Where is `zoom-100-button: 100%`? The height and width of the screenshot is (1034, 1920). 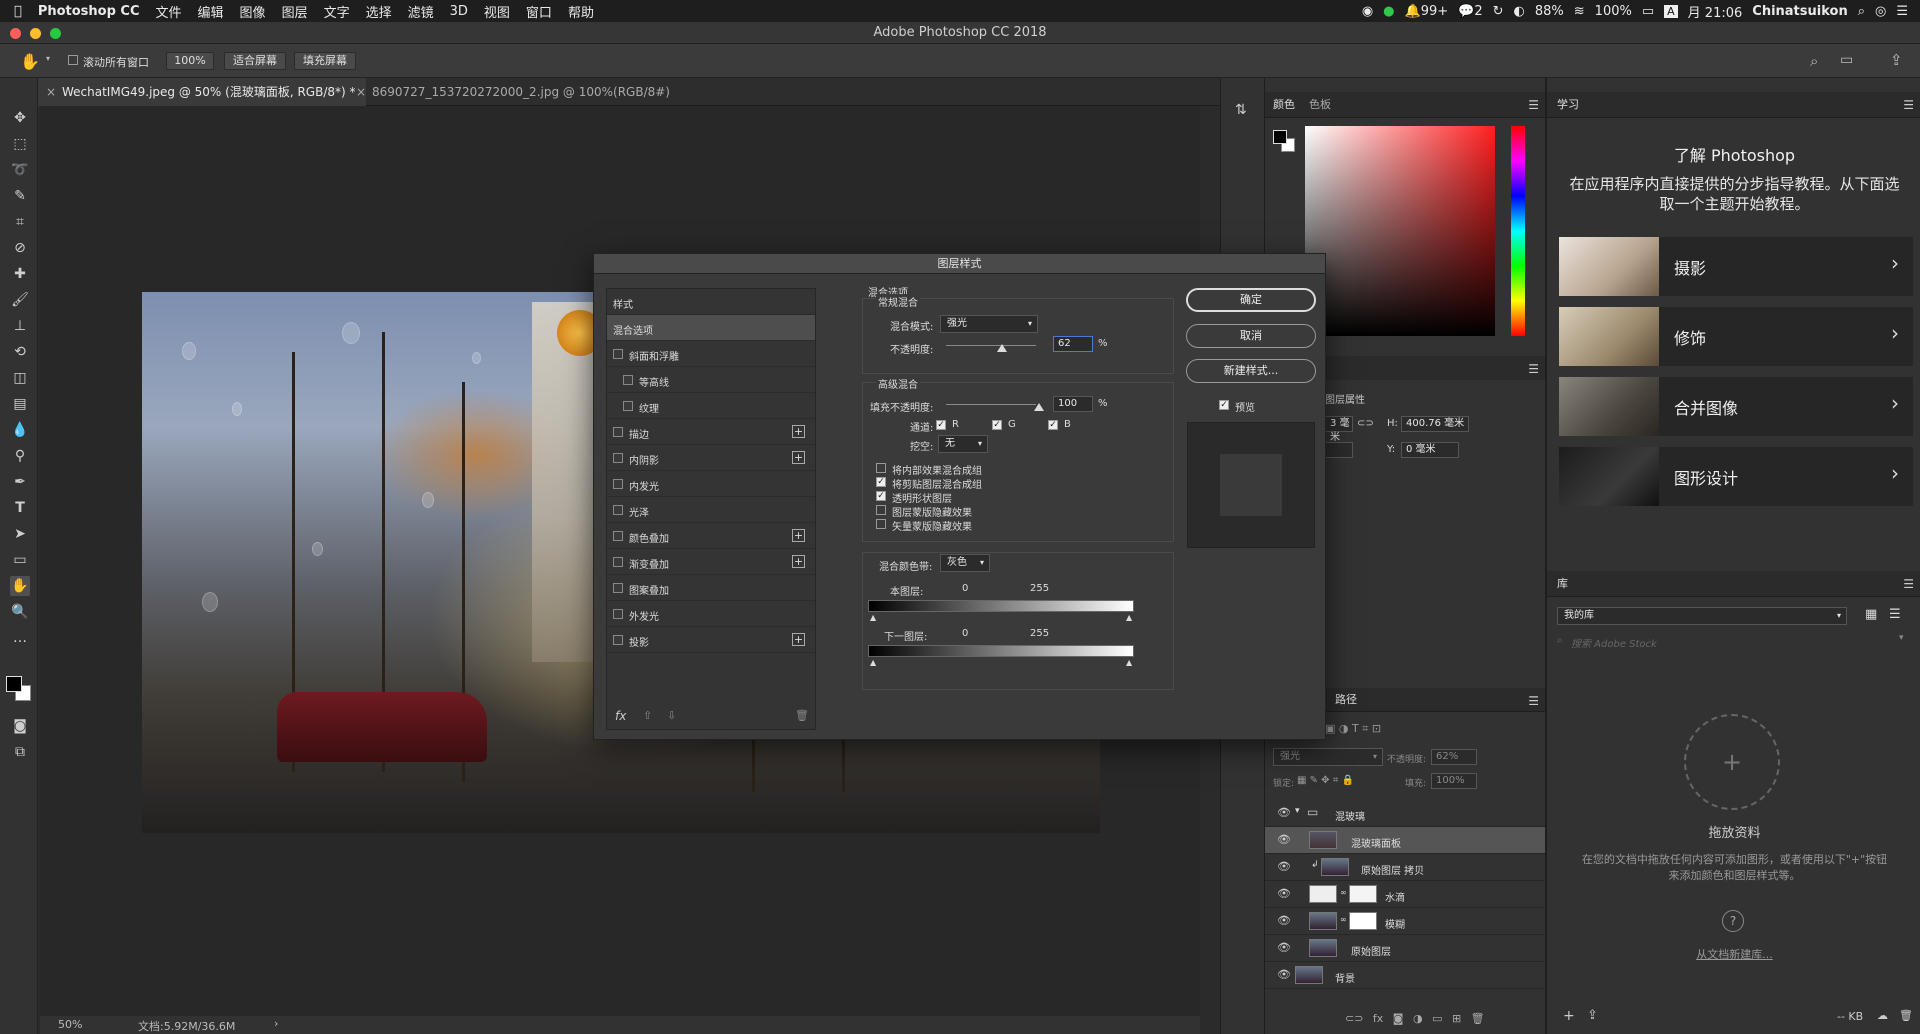
zoom-100-button: 100% is located at coordinates (190, 61).